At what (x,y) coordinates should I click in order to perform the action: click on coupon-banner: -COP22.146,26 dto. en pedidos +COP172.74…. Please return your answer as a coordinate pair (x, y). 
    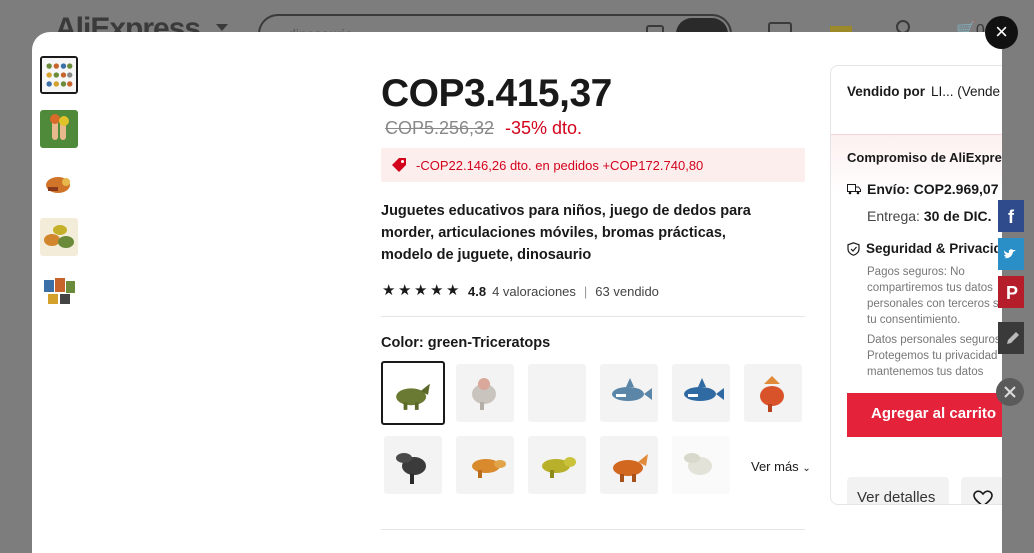
    Looking at the image, I should click on (593, 165).